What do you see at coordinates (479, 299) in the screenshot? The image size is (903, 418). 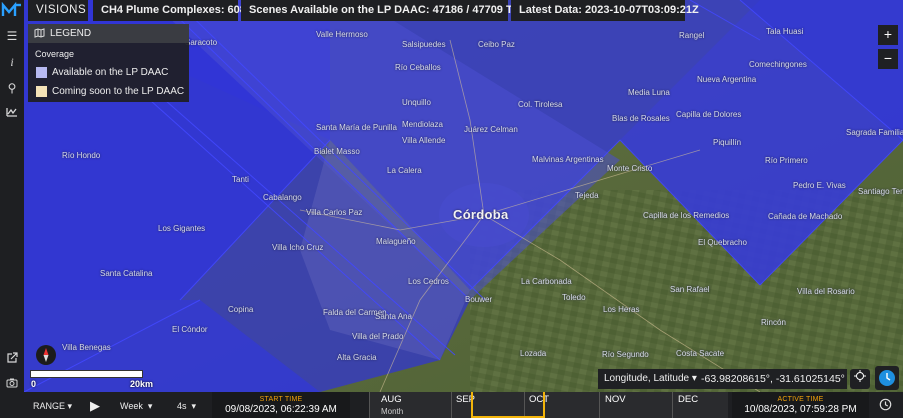 I see `place-label: Bouwer` at bounding box center [479, 299].